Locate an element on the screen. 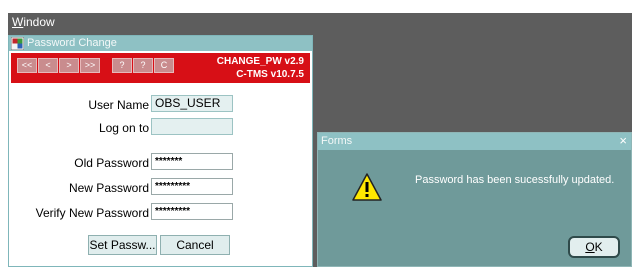  new-password-field: ********* is located at coordinates (192, 186).